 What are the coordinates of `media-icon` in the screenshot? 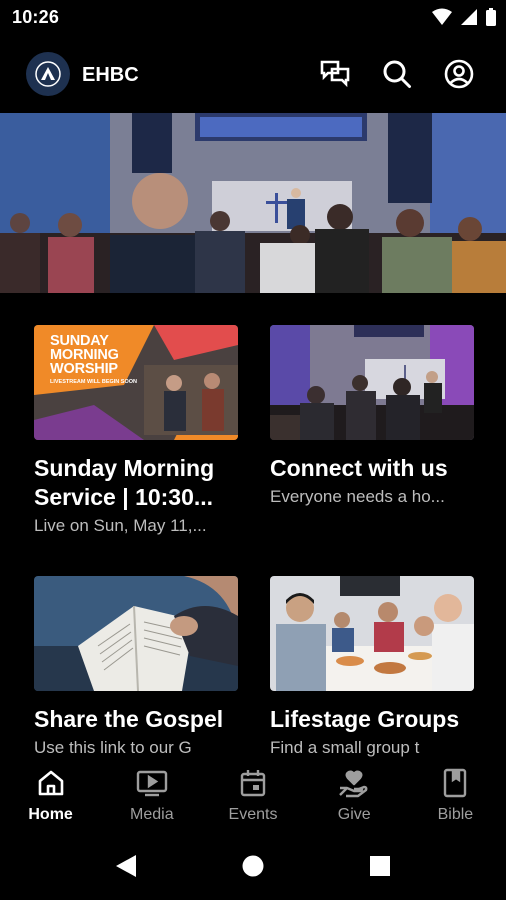 It's located at (151, 783).